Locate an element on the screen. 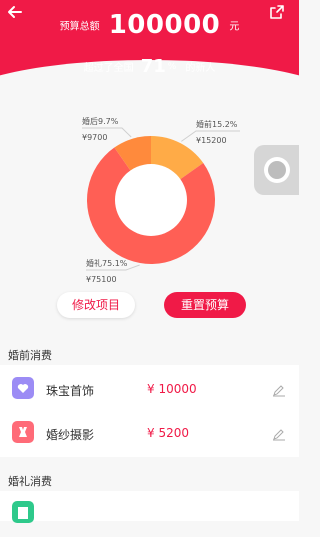 This screenshot has width=320, height=537. list-item: 婚纱摄影 ¥ 5200 is located at coordinates (149, 434).